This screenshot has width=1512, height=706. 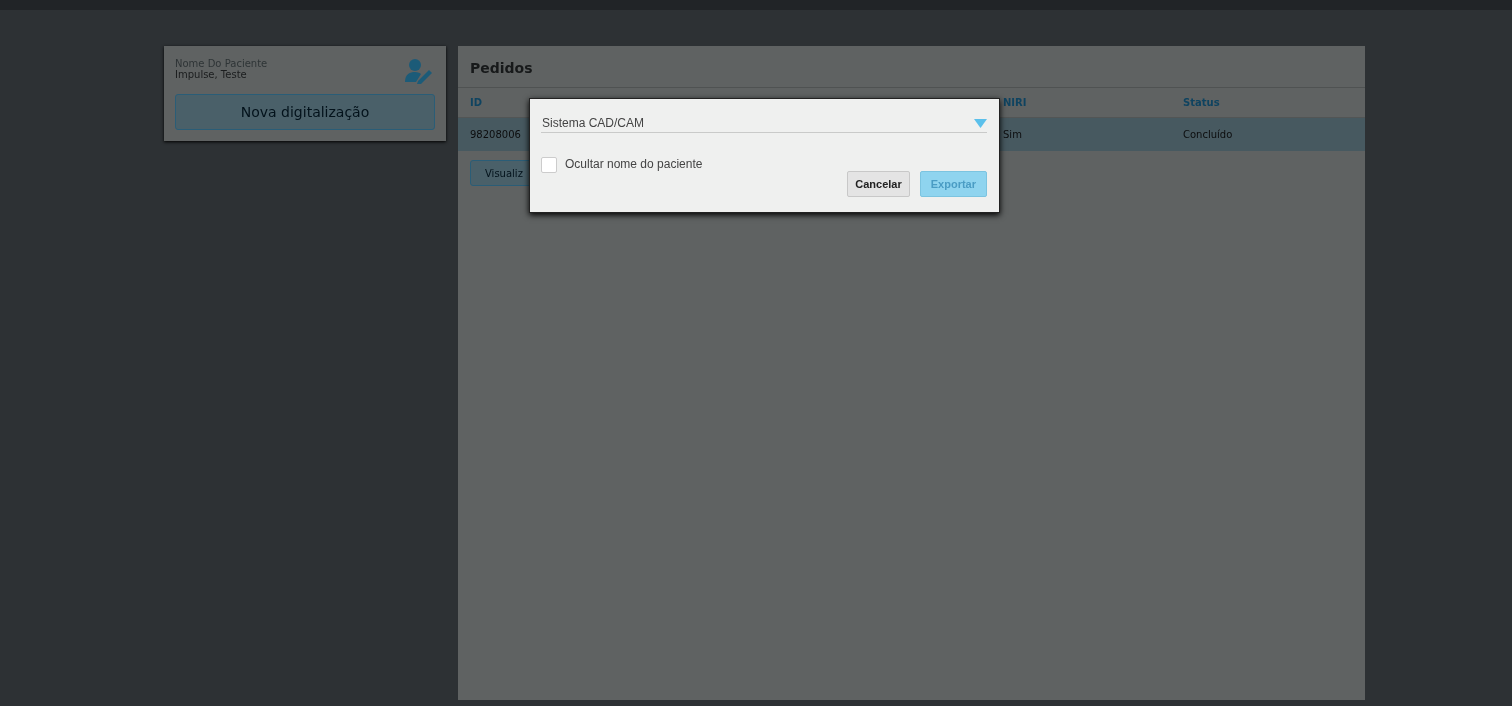 I want to click on user-edit-icon, so click(x=419, y=71).